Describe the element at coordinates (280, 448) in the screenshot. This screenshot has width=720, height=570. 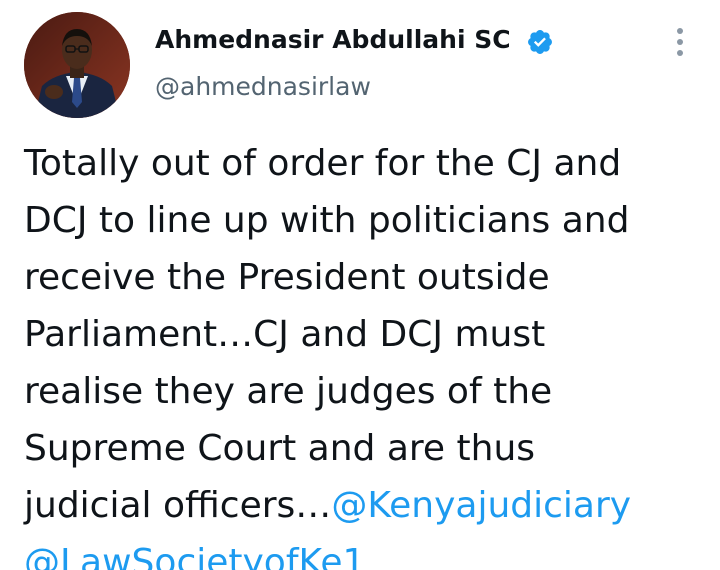
I see `tweet-text-line: Supreme Court and are thus` at that location.